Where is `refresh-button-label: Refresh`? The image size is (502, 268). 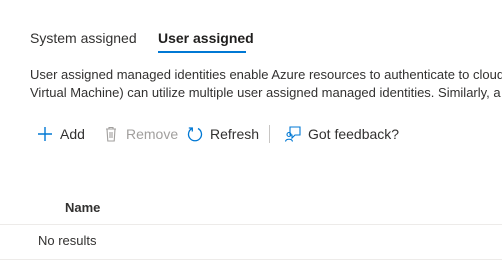
refresh-button-label: Refresh is located at coordinates (235, 134).